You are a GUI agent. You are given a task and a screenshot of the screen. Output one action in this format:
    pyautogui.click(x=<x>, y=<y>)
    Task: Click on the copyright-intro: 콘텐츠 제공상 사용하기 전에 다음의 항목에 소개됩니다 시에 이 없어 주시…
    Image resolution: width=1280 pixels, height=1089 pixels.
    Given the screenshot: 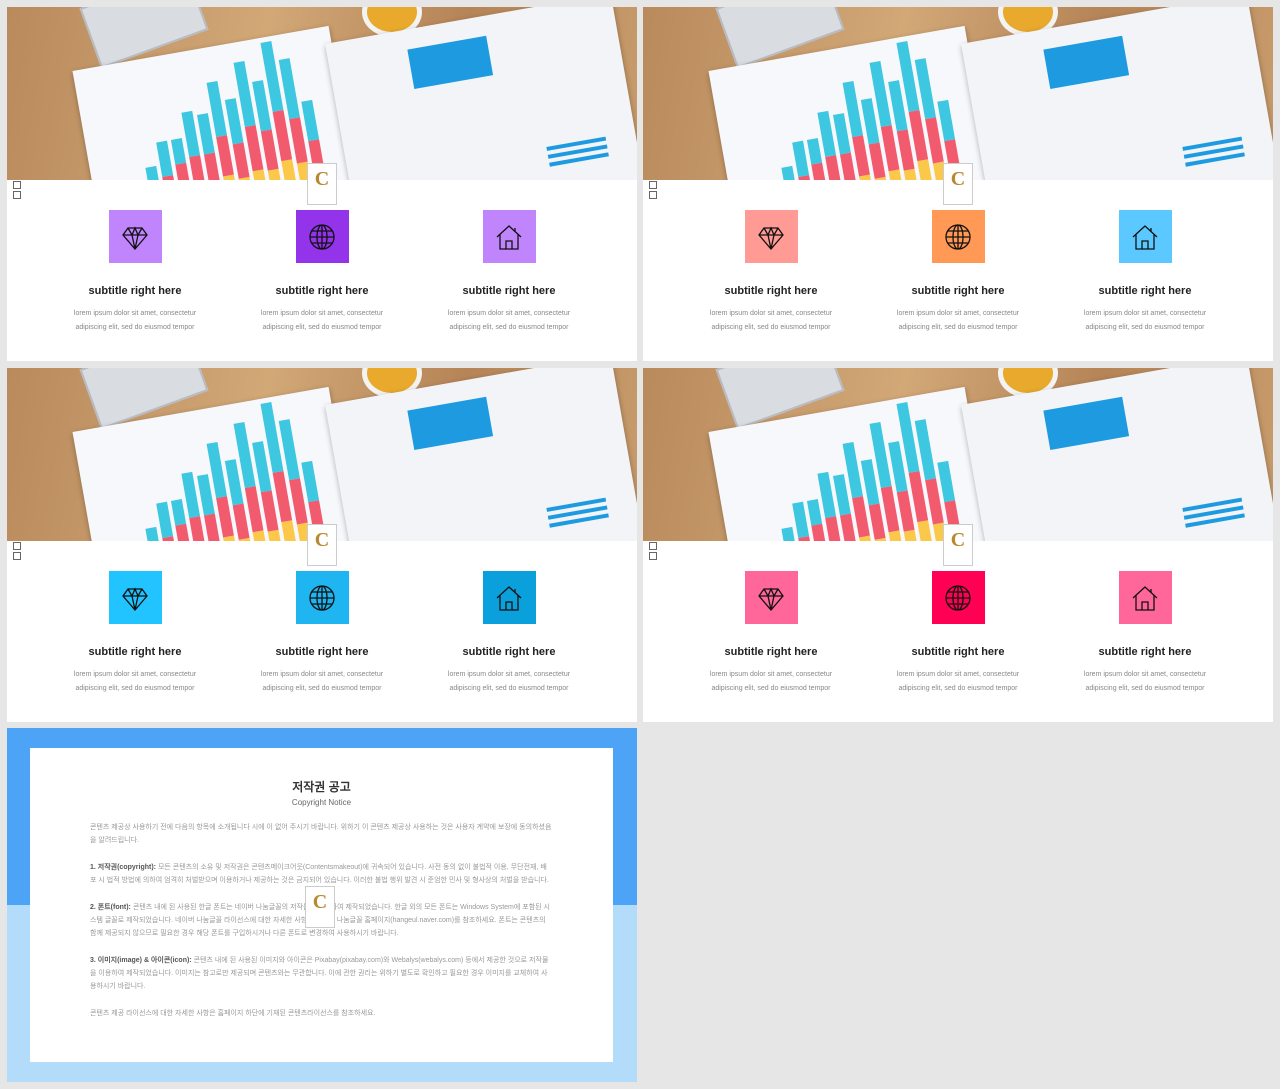 What is the action you would take?
    pyautogui.click(x=321, y=834)
    